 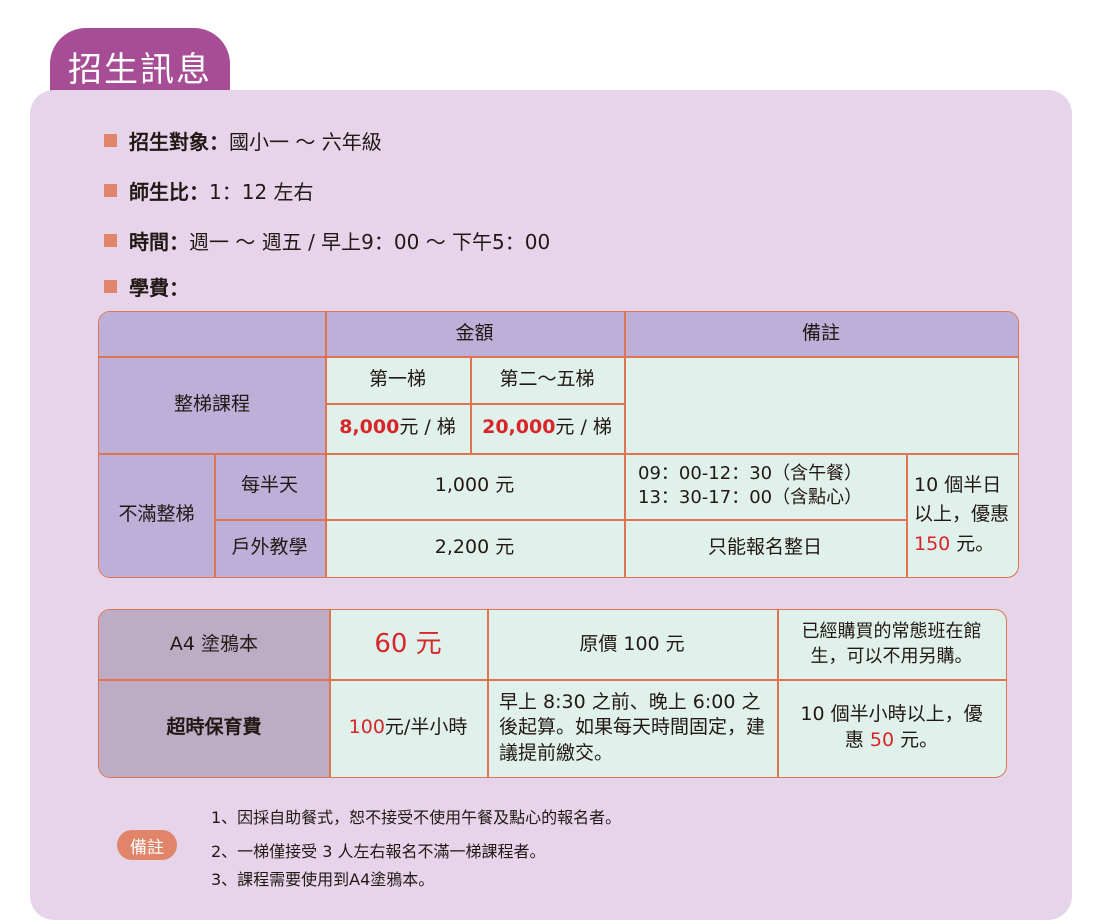 I want to click on partial-label: 不滿整梯, so click(x=156, y=514).